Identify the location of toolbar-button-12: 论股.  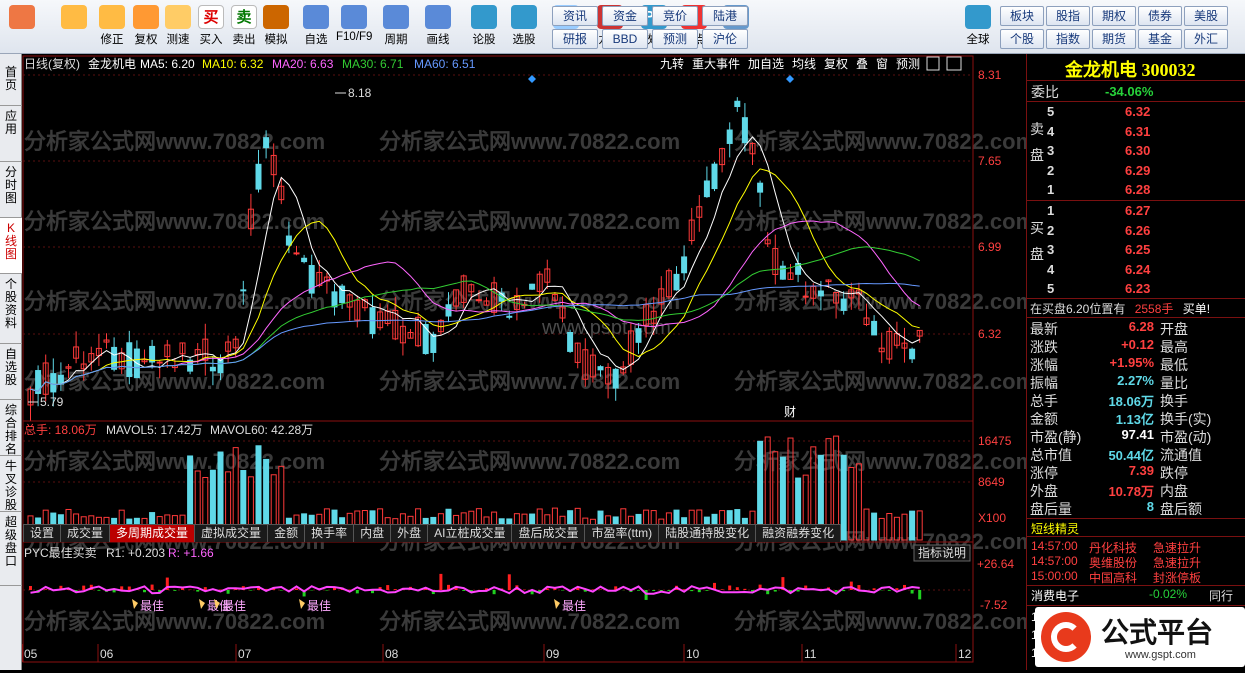
(484, 27).